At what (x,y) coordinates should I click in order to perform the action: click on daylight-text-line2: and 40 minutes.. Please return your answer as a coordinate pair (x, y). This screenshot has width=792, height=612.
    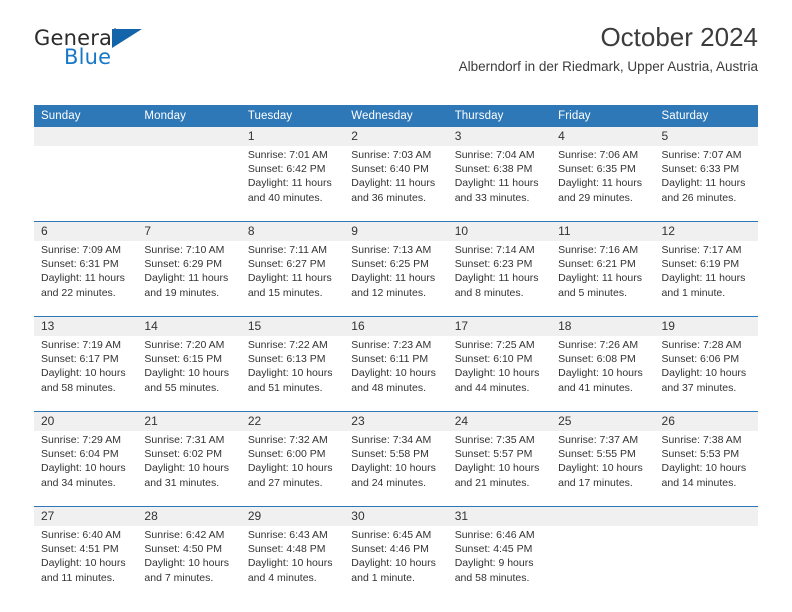
    Looking at the image, I should click on (285, 197).